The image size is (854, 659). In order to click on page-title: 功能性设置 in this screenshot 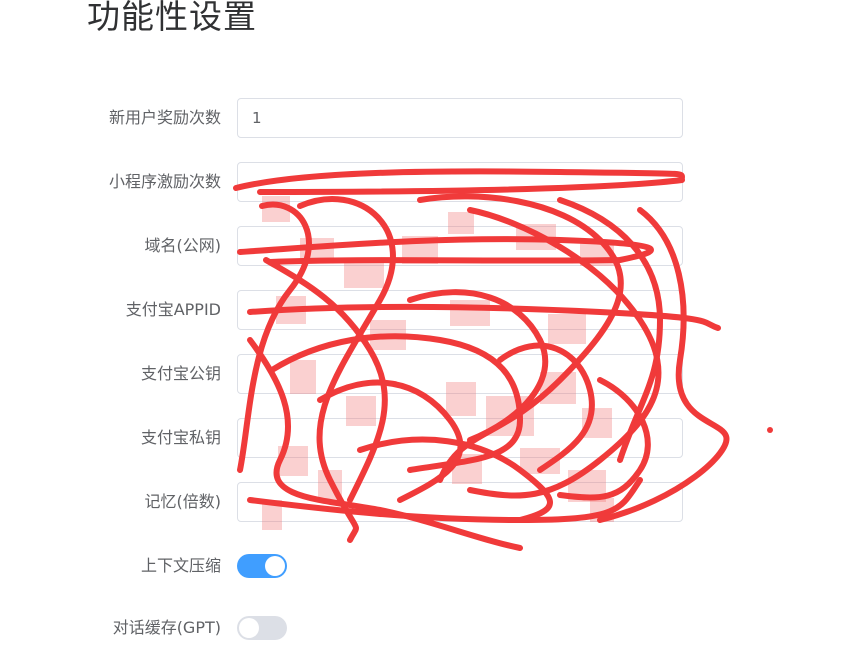, I will do `click(172, 18)`.